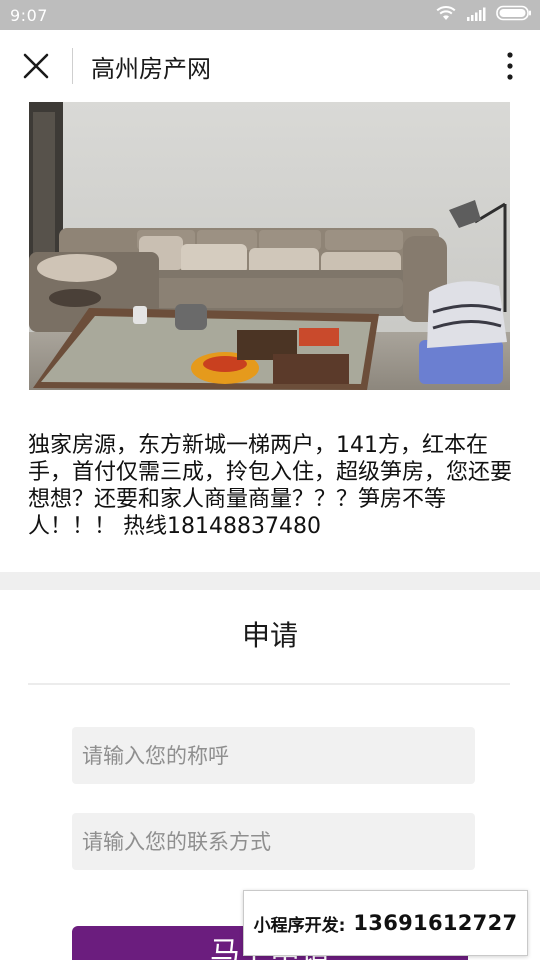 The image size is (540, 960). What do you see at coordinates (29, 15) in the screenshot?
I see `status-time: 9:07` at bounding box center [29, 15].